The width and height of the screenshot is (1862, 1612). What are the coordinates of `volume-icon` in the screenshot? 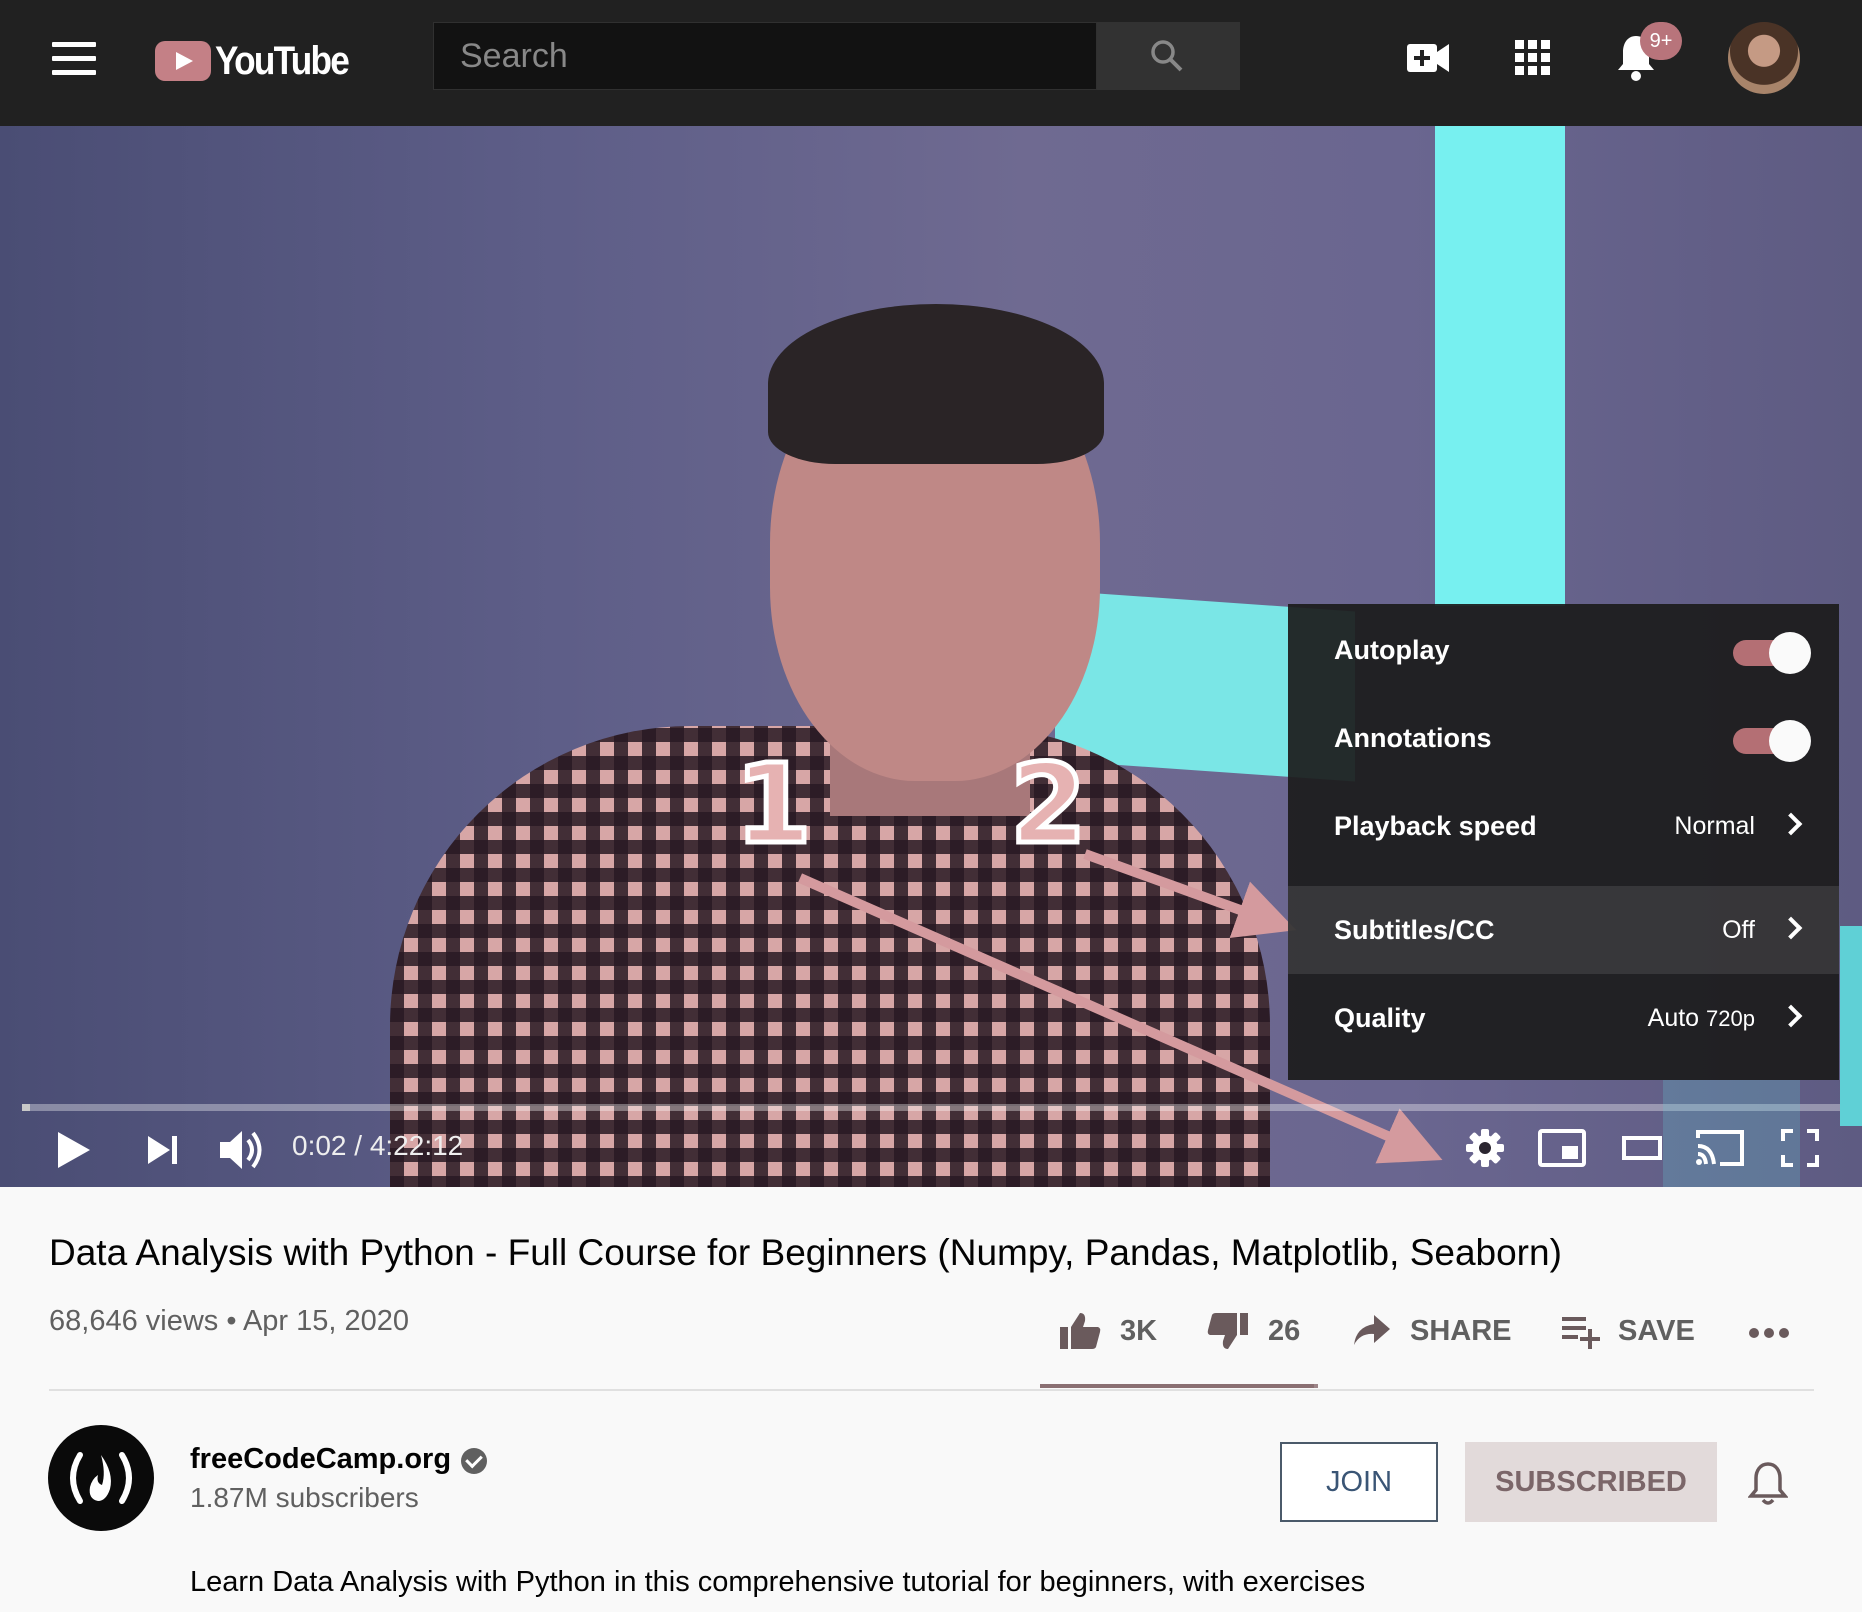 It's located at (241, 1150).